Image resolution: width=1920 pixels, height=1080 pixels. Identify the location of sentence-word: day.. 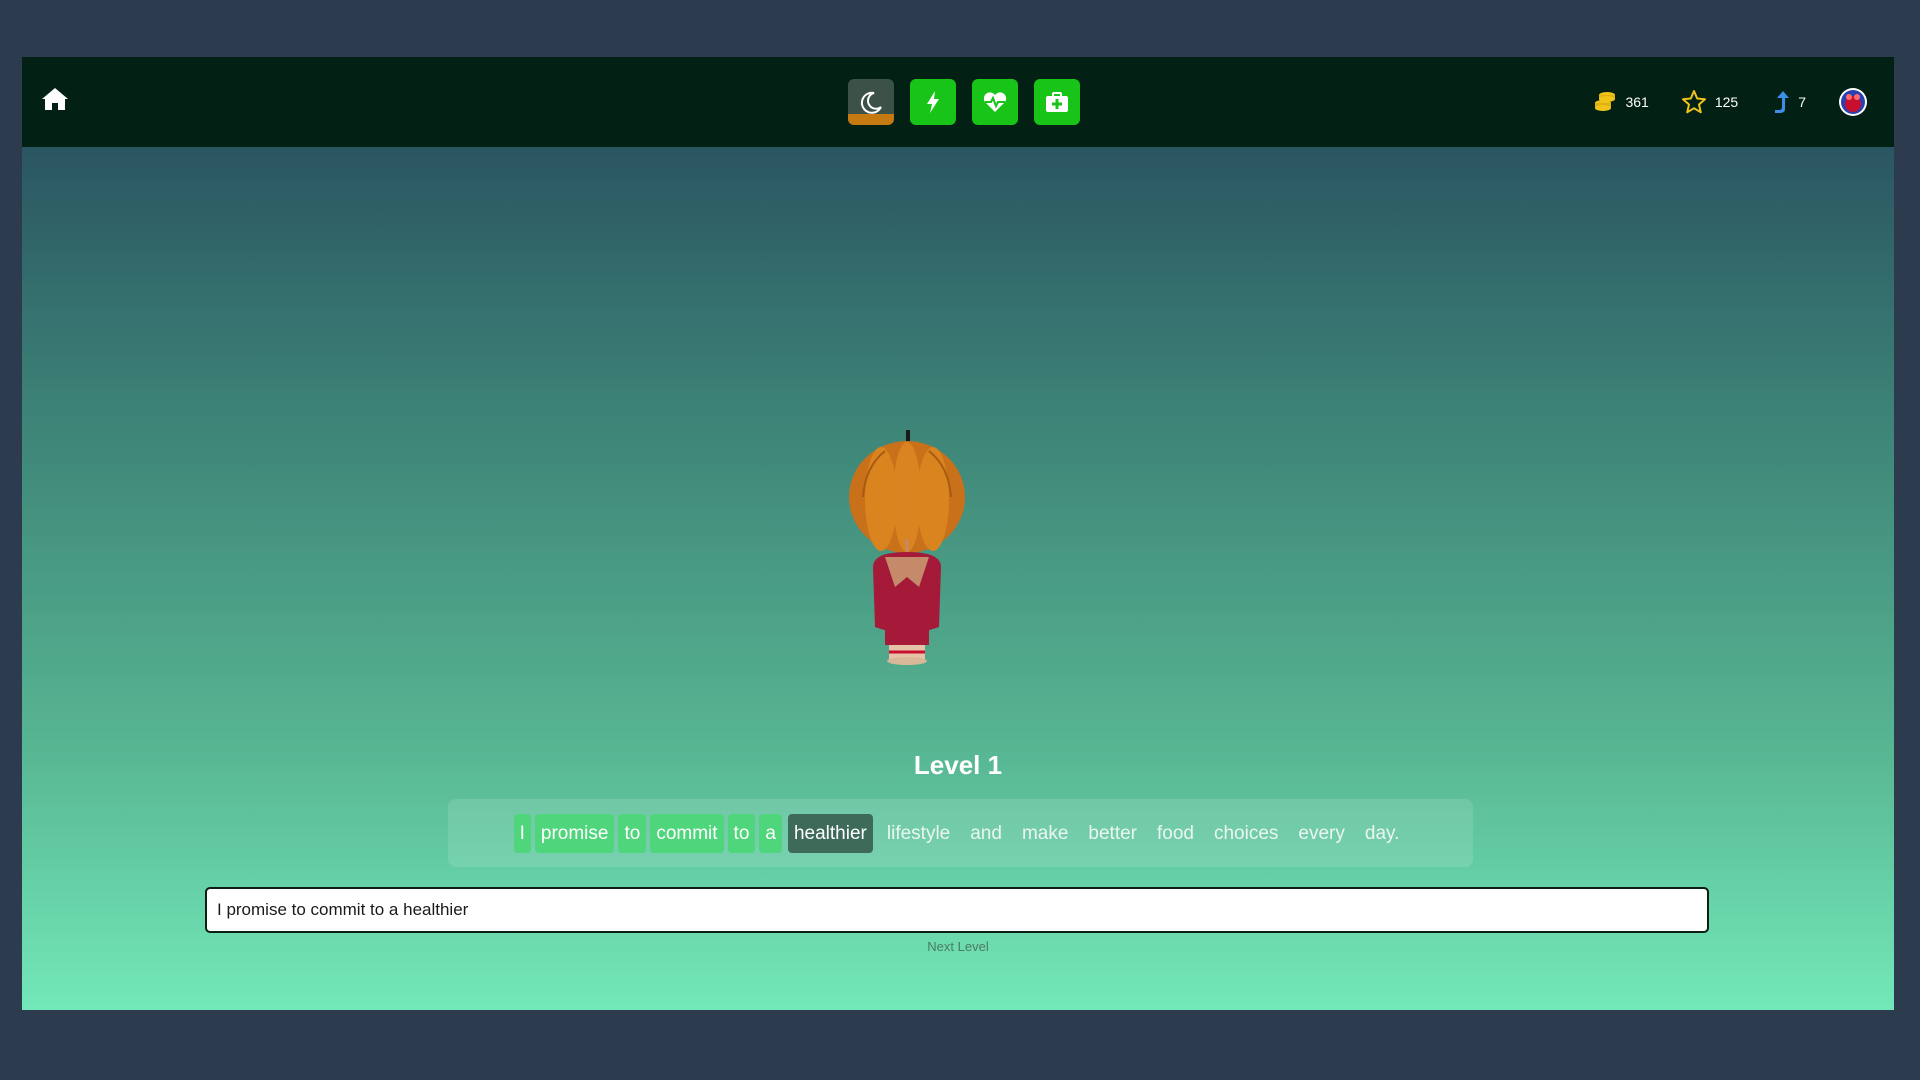
(1382, 833).